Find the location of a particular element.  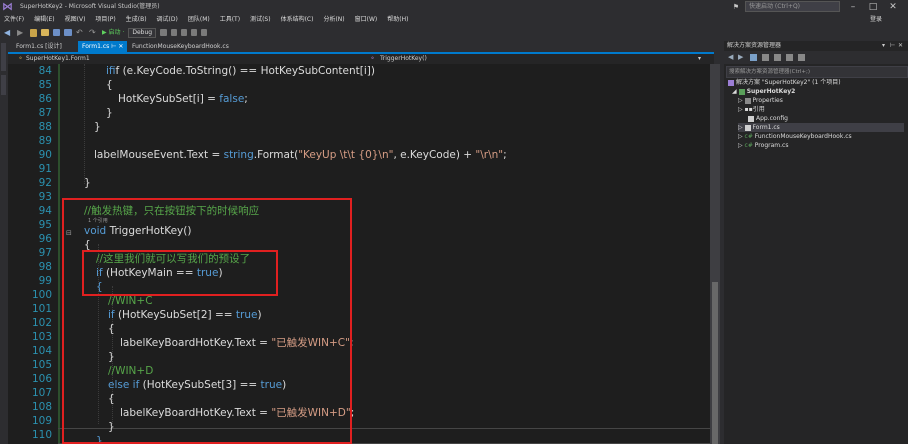

line-number: 100 is located at coordinates (41, 295).